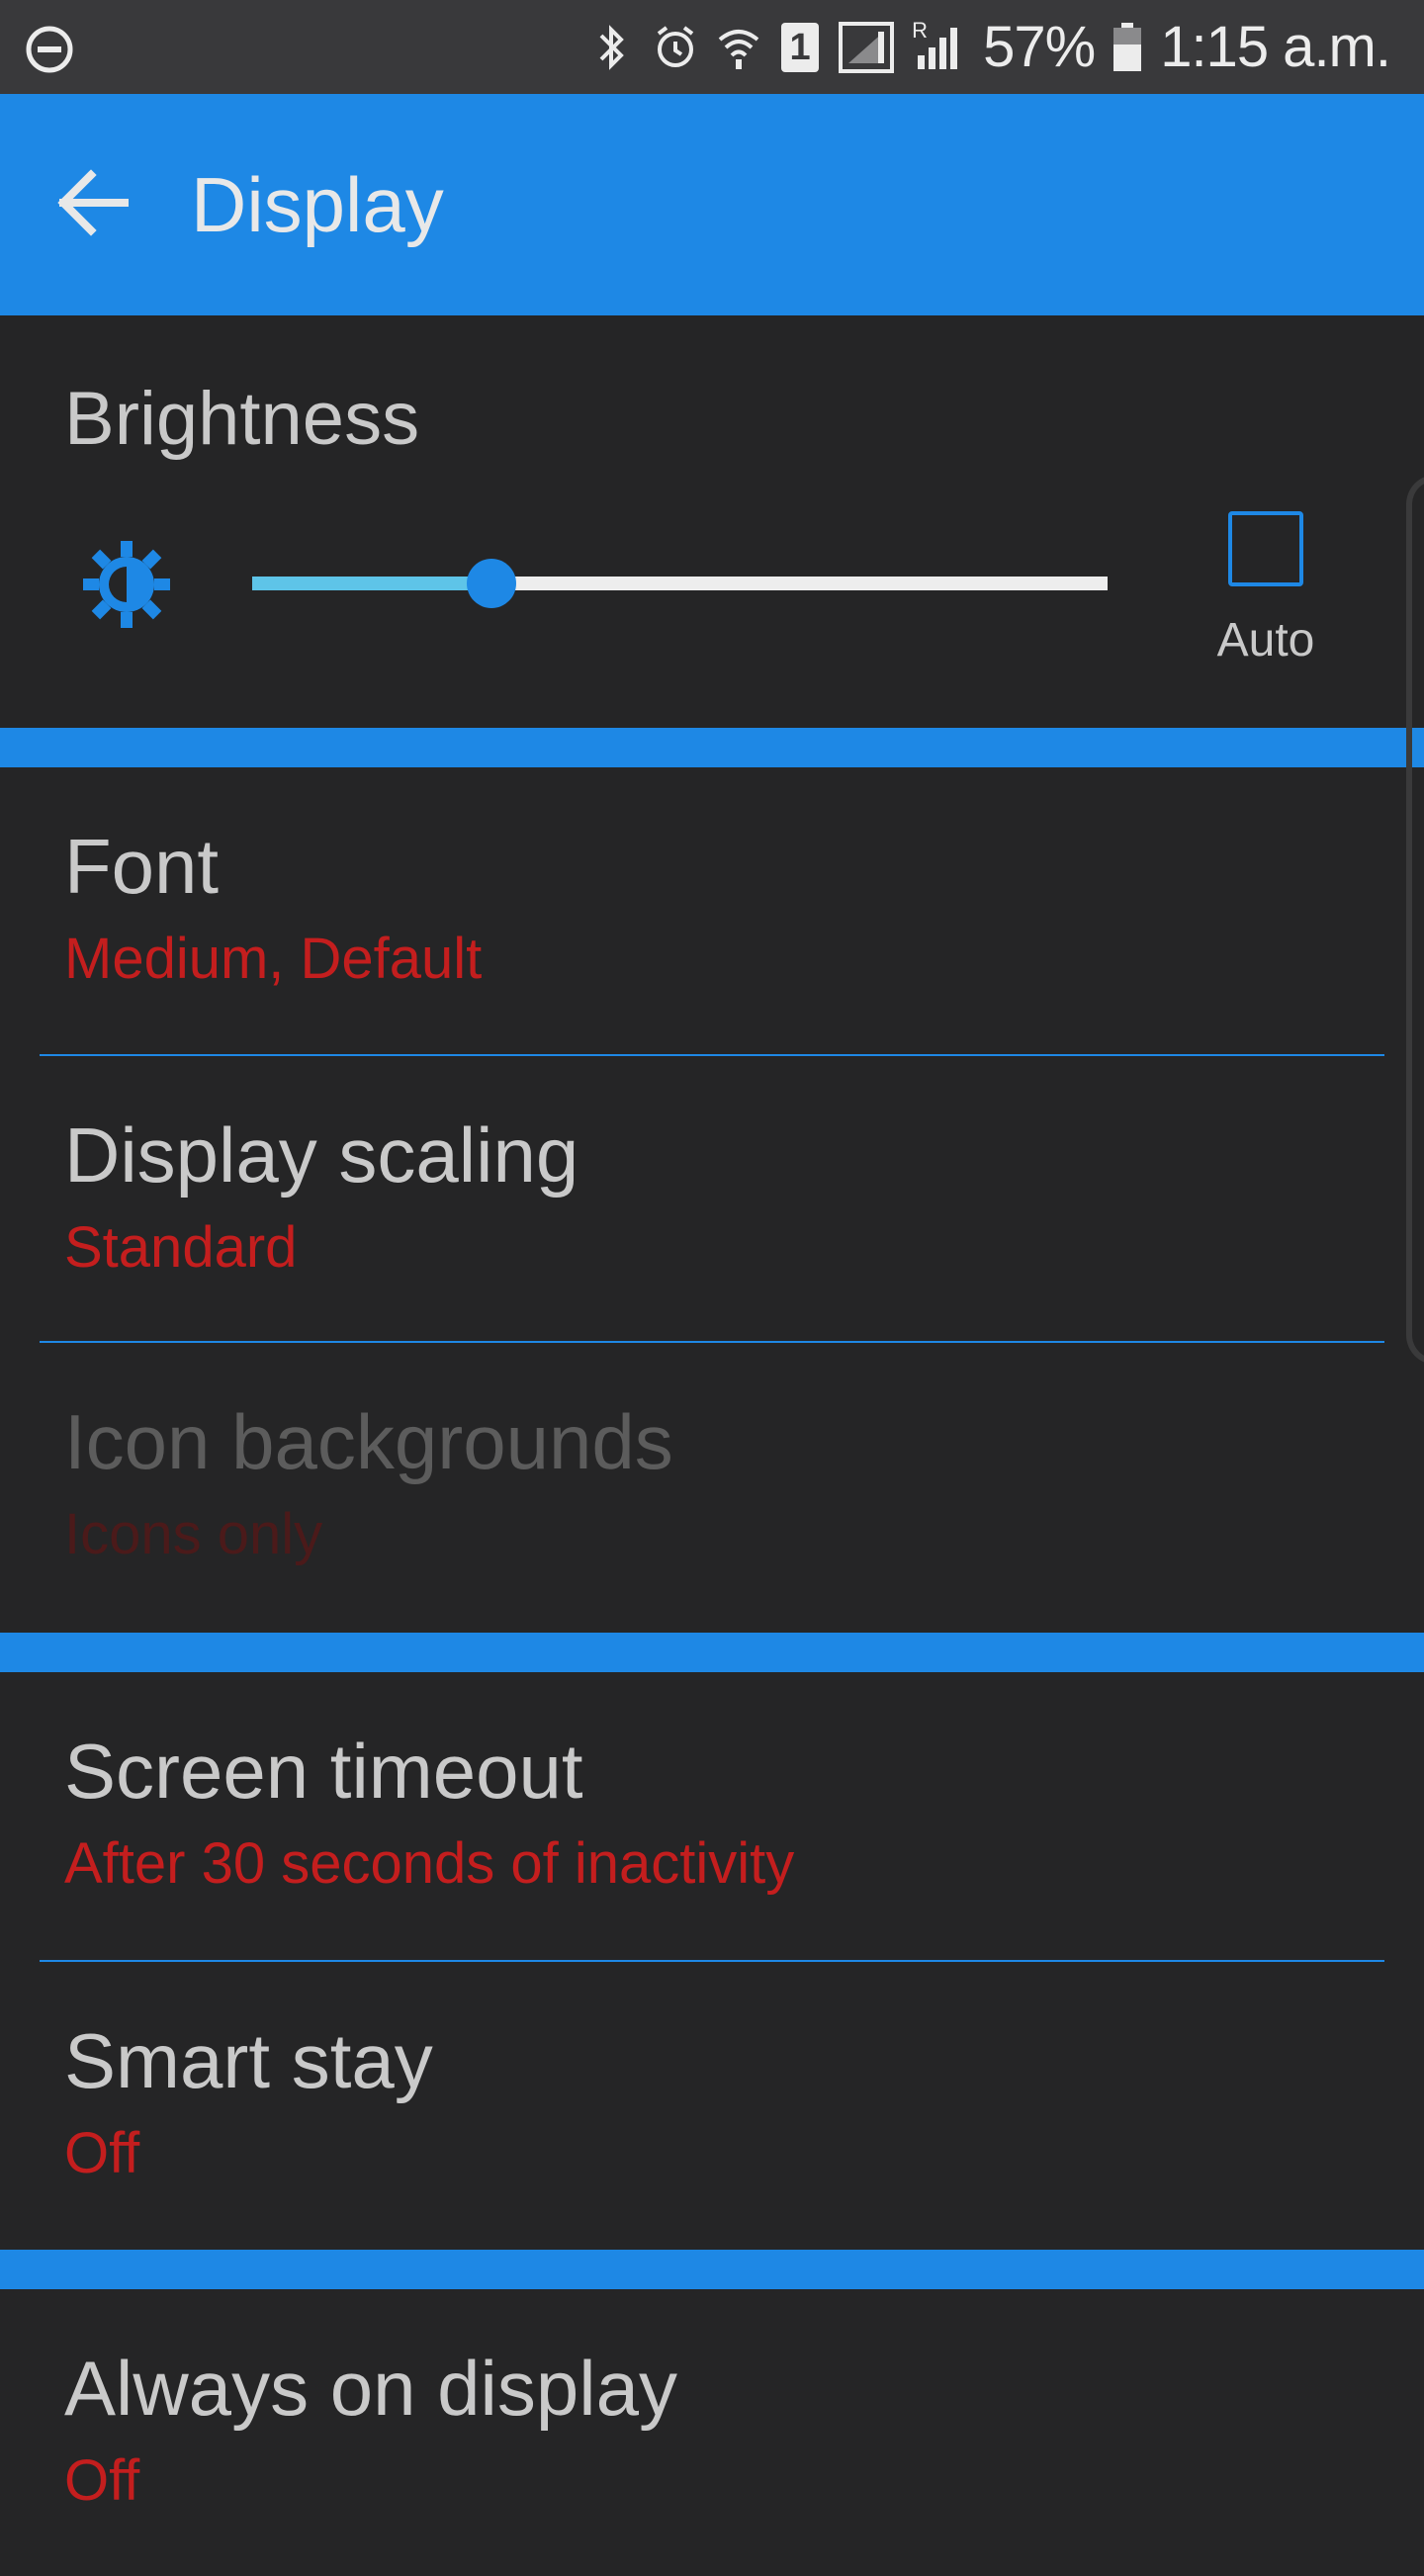  I want to click on bluetooth-icon, so click(612, 47).